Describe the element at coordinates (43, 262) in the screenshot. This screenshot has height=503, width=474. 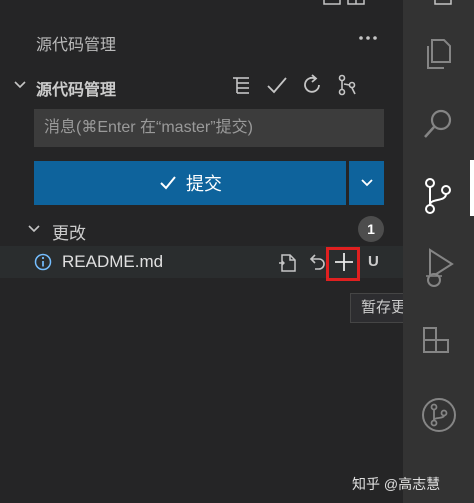
I see `info-icon` at that location.